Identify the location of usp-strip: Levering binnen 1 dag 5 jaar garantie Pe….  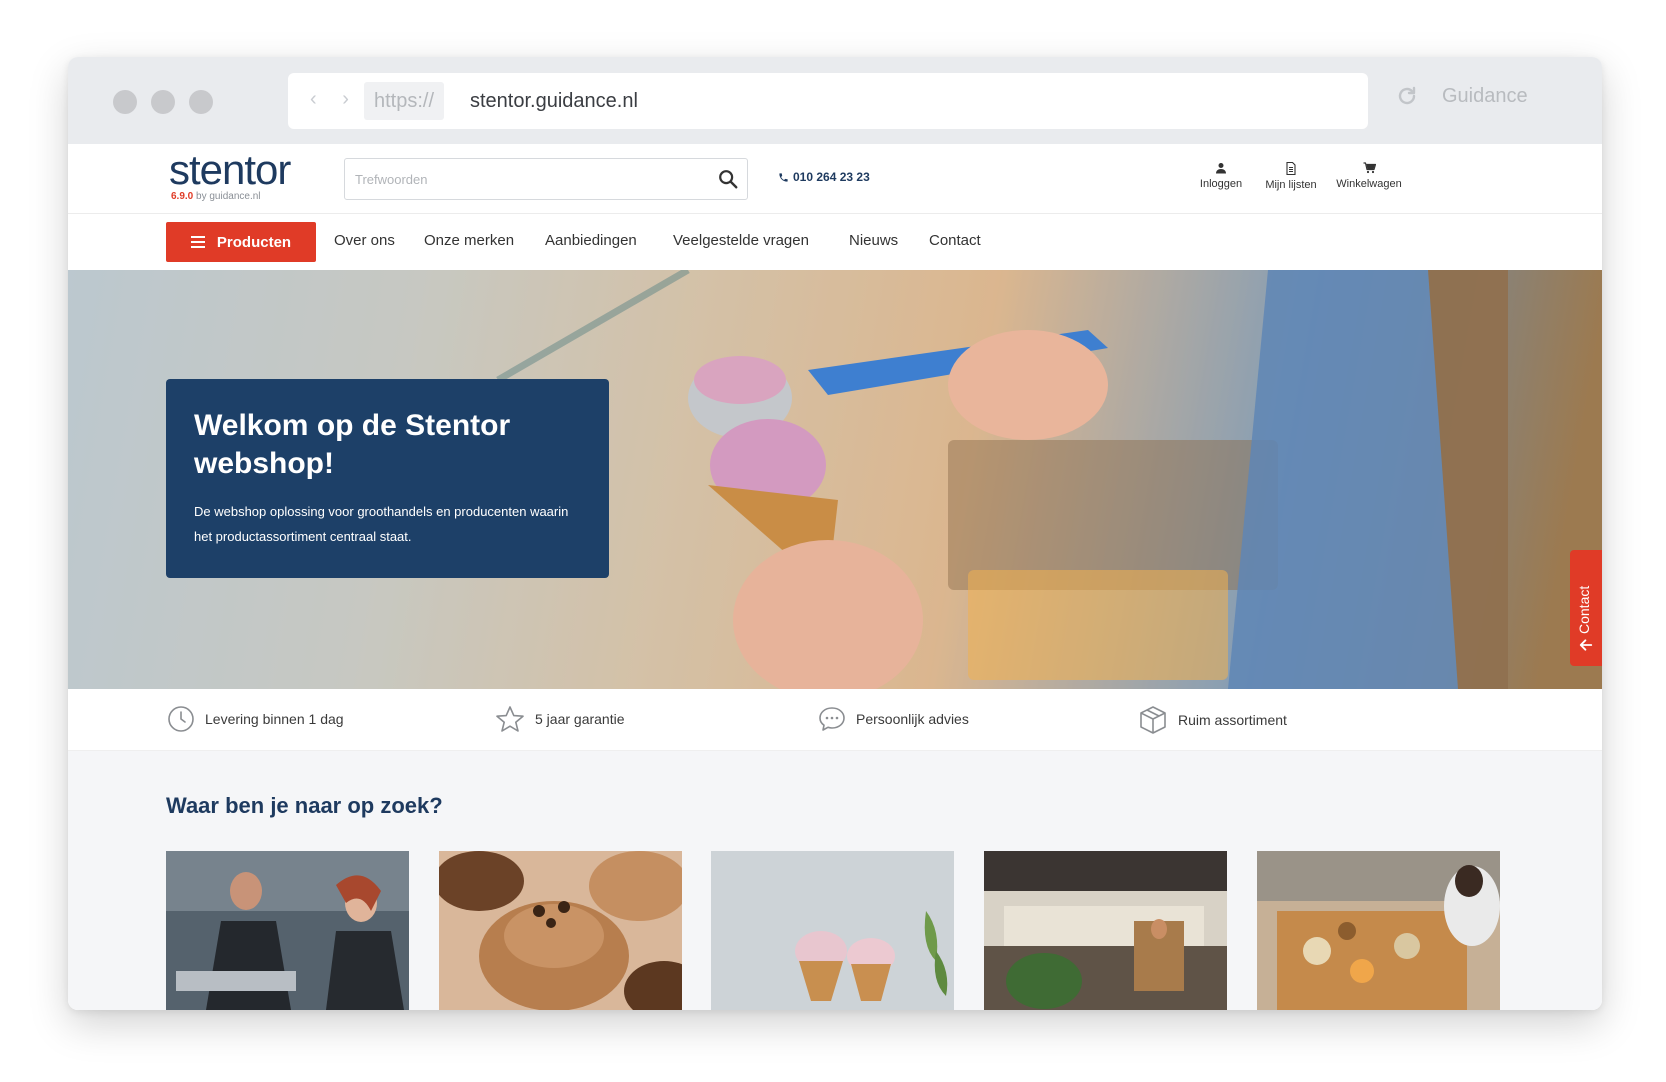
(835, 720).